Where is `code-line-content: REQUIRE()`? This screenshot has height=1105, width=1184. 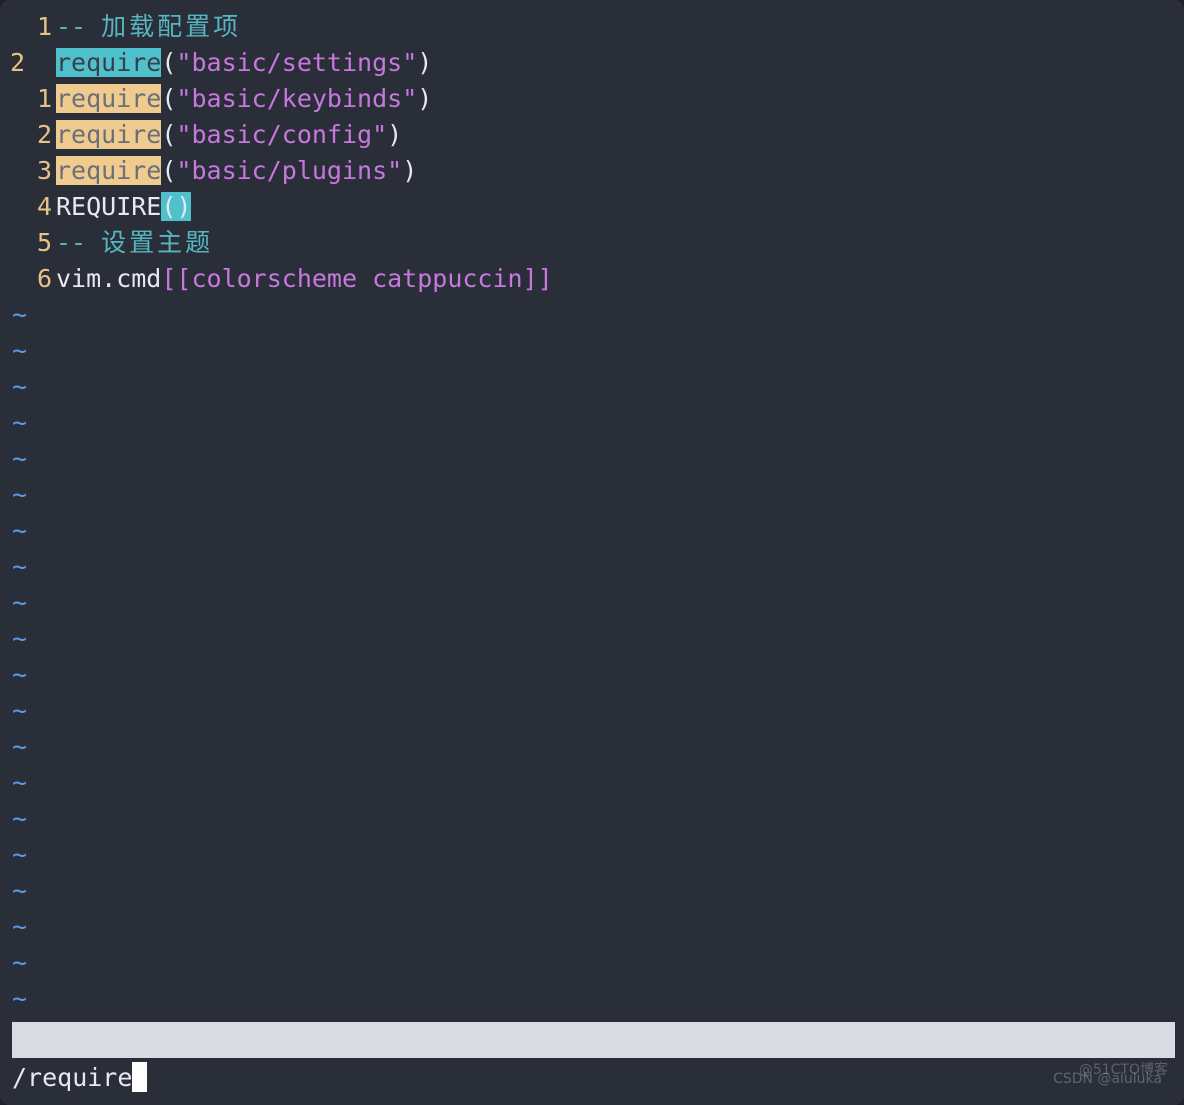
code-line-content: REQUIRE() is located at coordinates (124, 207).